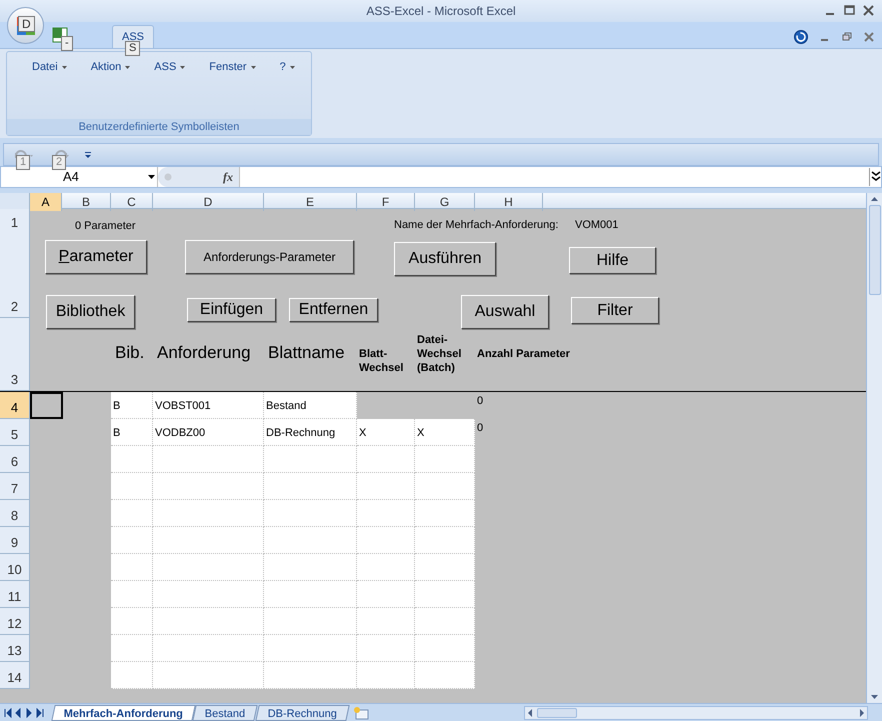 The height and width of the screenshot is (721, 882). What do you see at coordinates (203, 353) in the screenshot?
I see `column-heading: Anforderung` at bounding box center [203, 353].